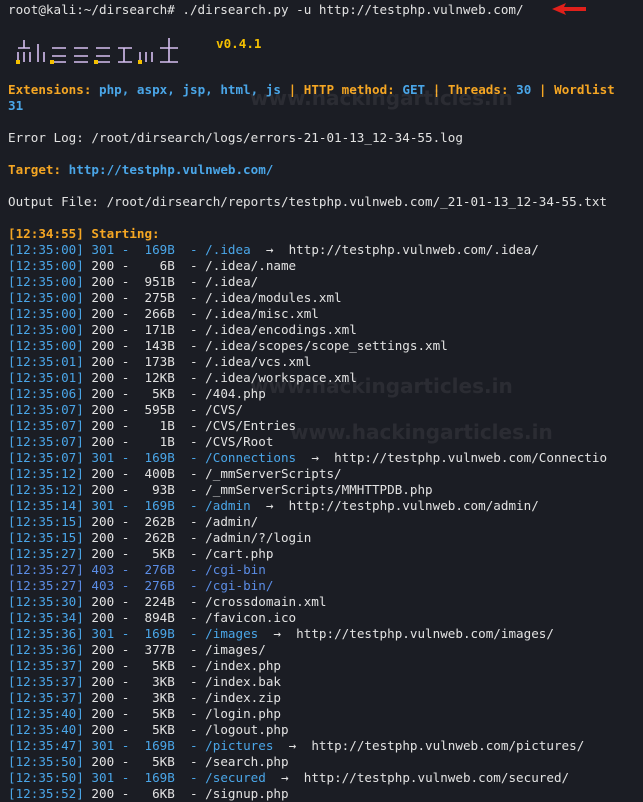 The height and width of the screenshot is (802, 643). Describe the element at coordinates (212, 249) in the screenshot. I see `path: - /.idea` at that location.